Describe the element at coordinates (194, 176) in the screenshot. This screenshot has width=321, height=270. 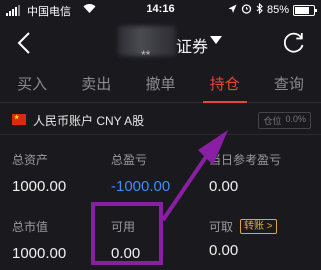
I see `annotation-arrow-icon` at that location.